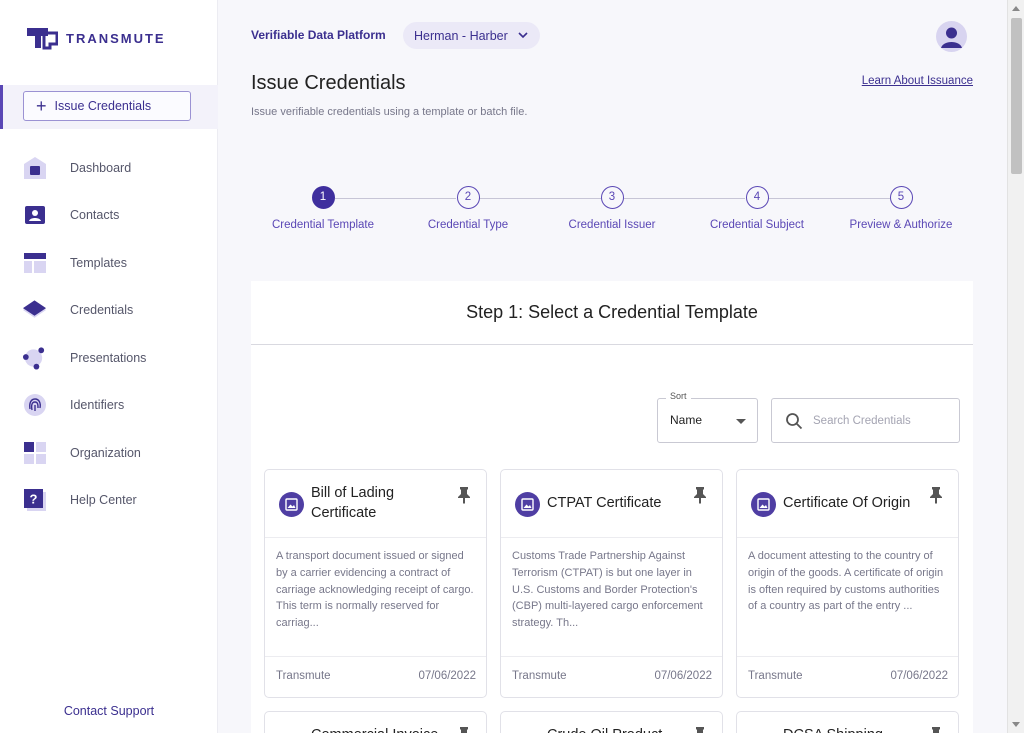  I want to click on credentials-icon, so click(34, 310).